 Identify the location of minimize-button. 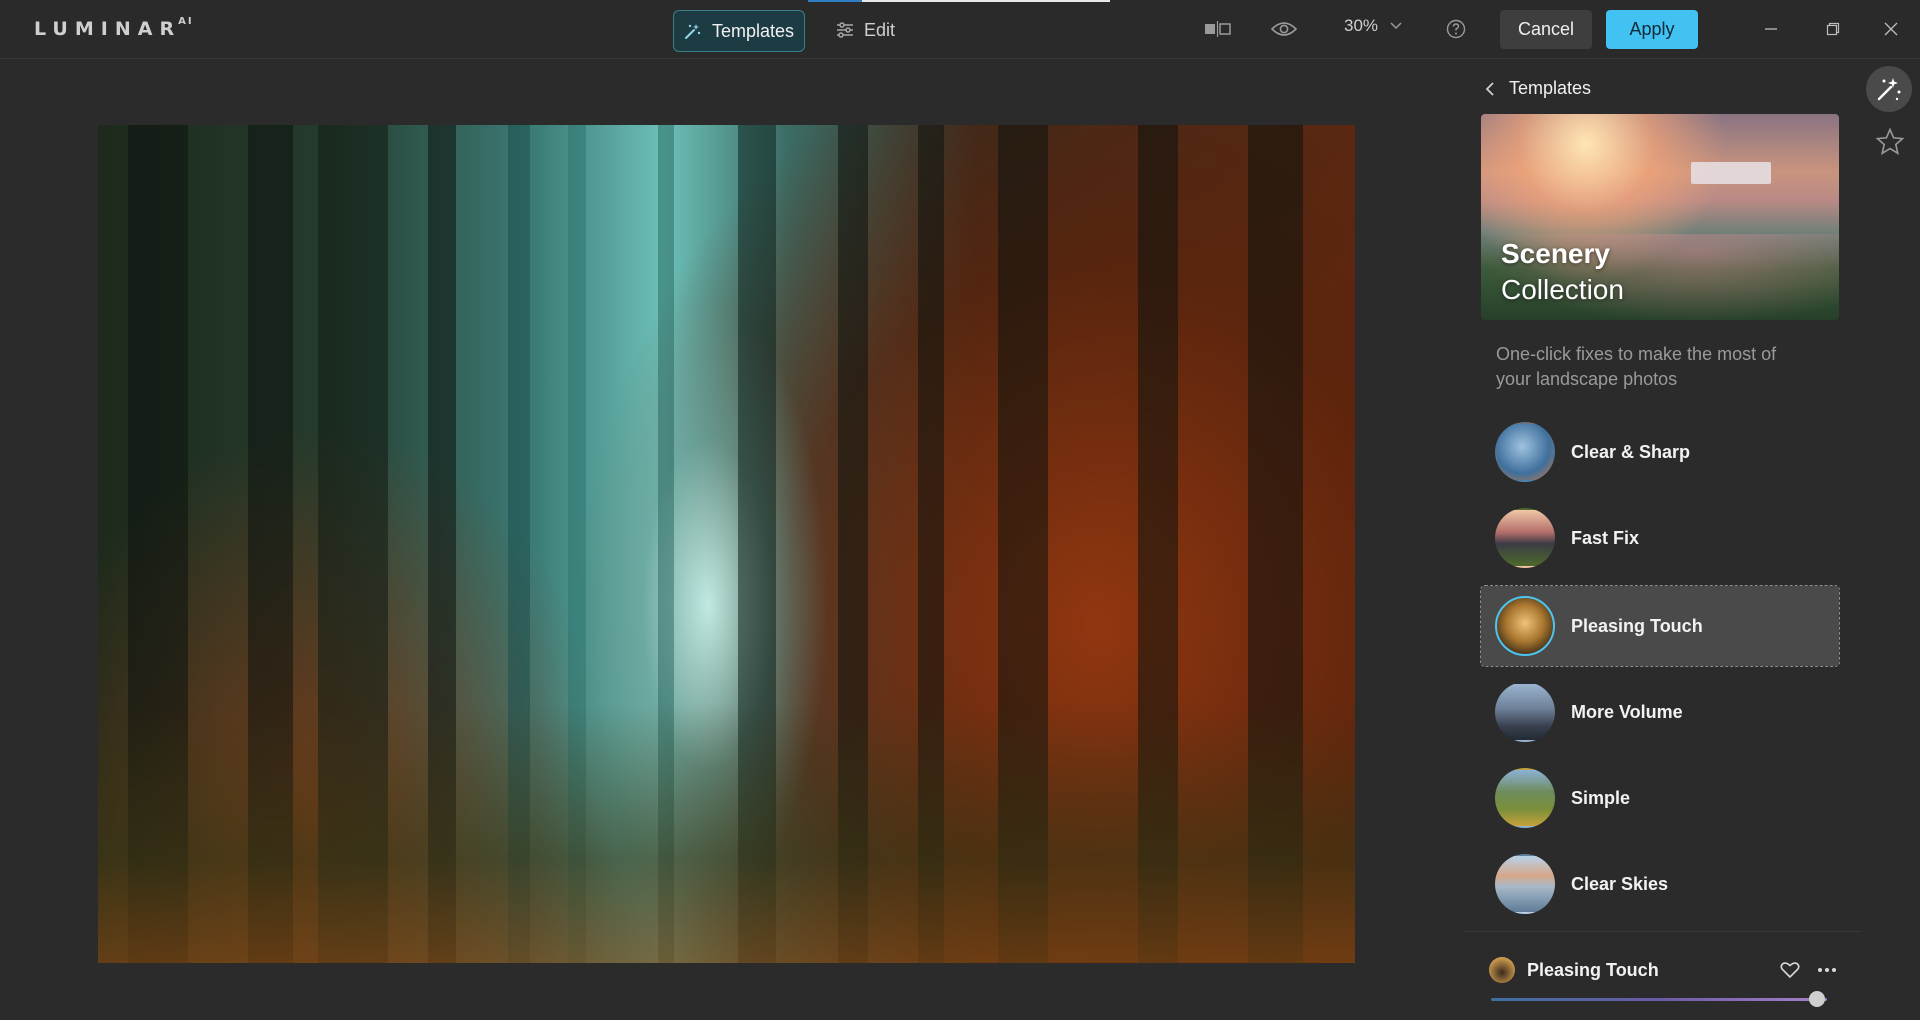
(1771, 29).